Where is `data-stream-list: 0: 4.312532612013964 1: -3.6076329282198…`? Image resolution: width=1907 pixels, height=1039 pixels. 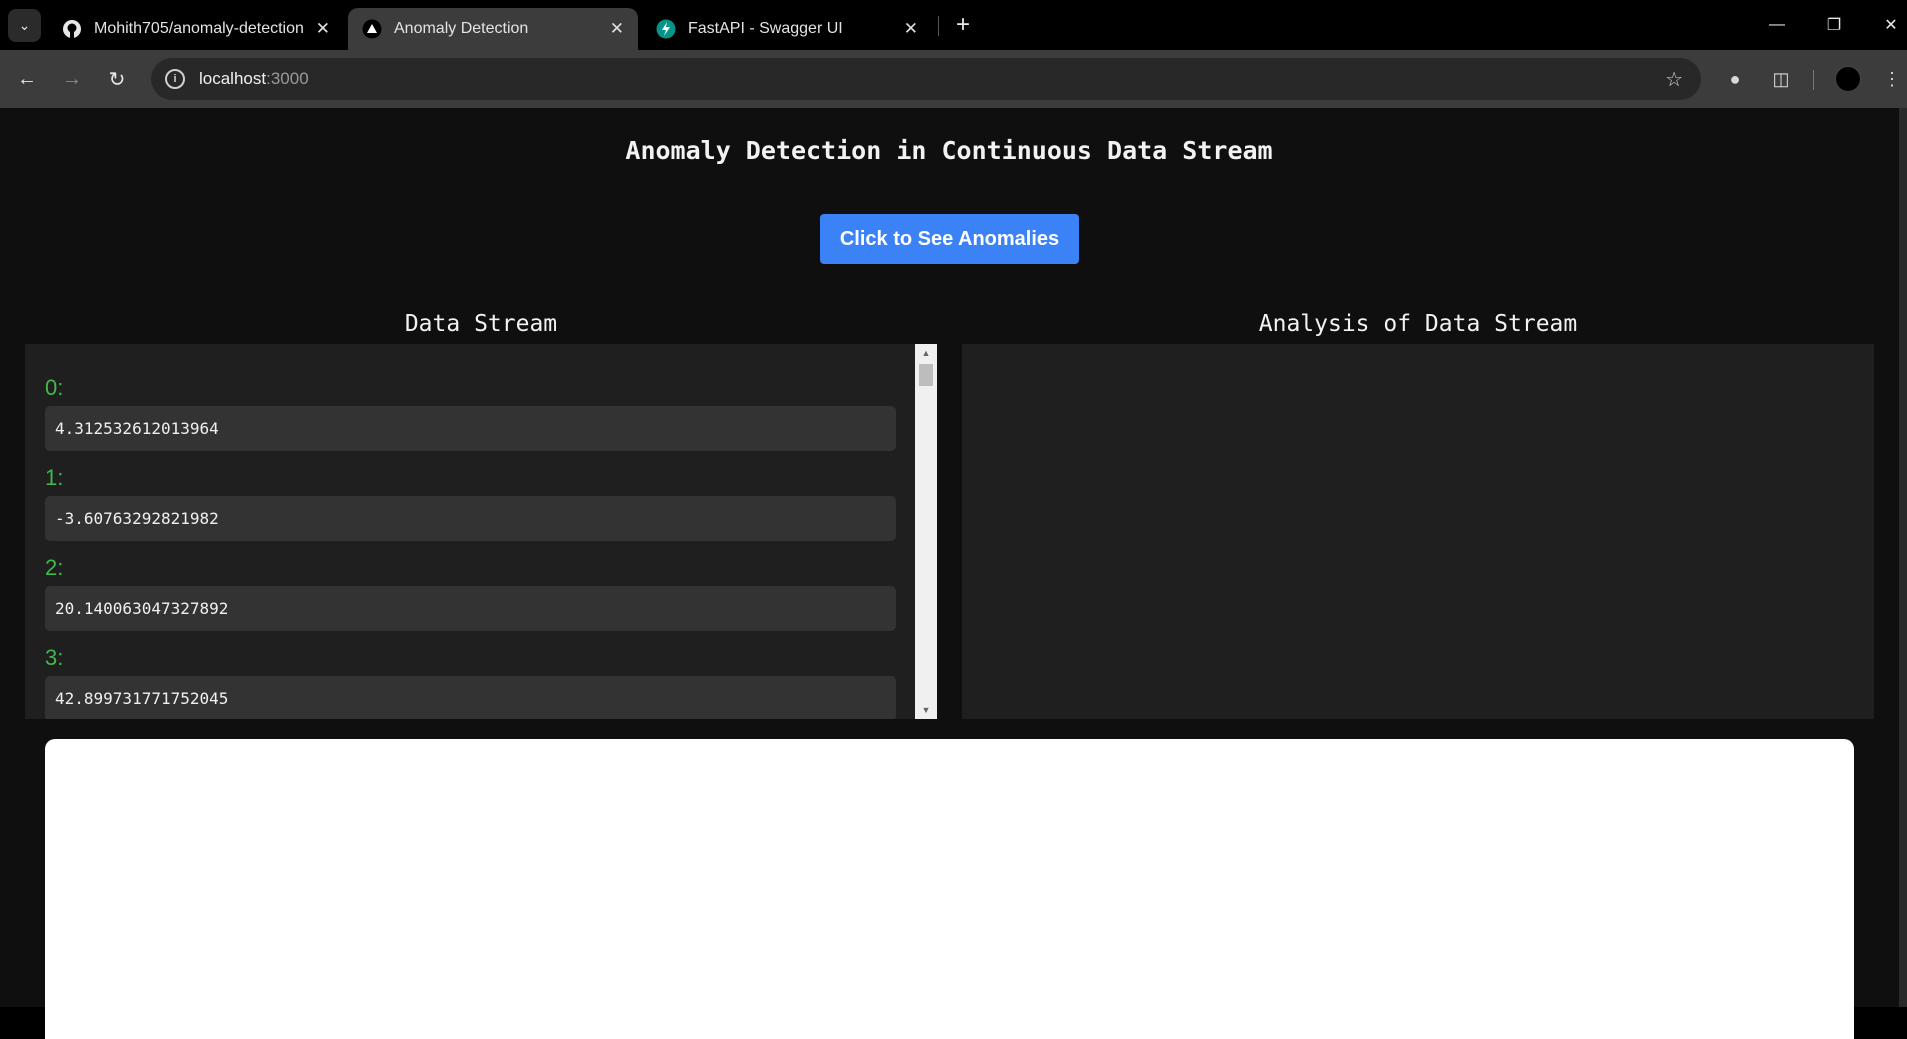 data-stream-list: 0: 4.312532612013964 1: -3.6076329282198… is located at coordinates (470, 546).